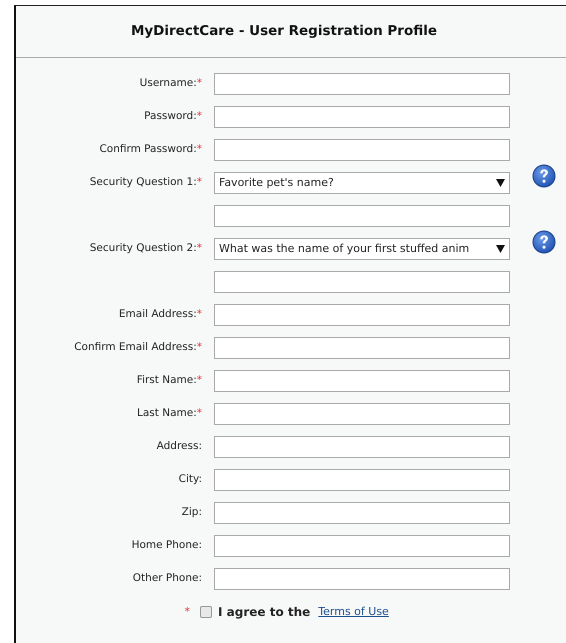 The height and width of the screenshot is (643, 566). What do you see at coordinates (167, 545) in the screenshot?
I see `field-label: Home Phone:` at bounding box center [167, 545].